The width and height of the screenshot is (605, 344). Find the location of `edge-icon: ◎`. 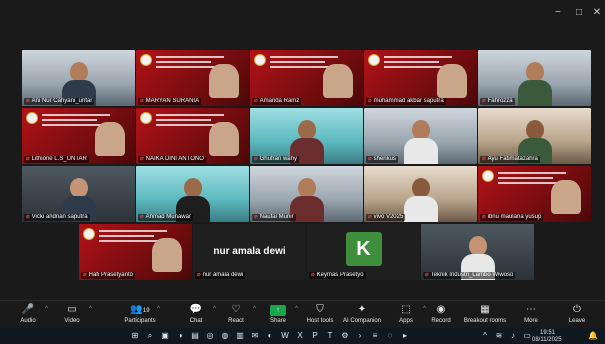

edge-icon: ◎ is located at coordinates (210, 336).